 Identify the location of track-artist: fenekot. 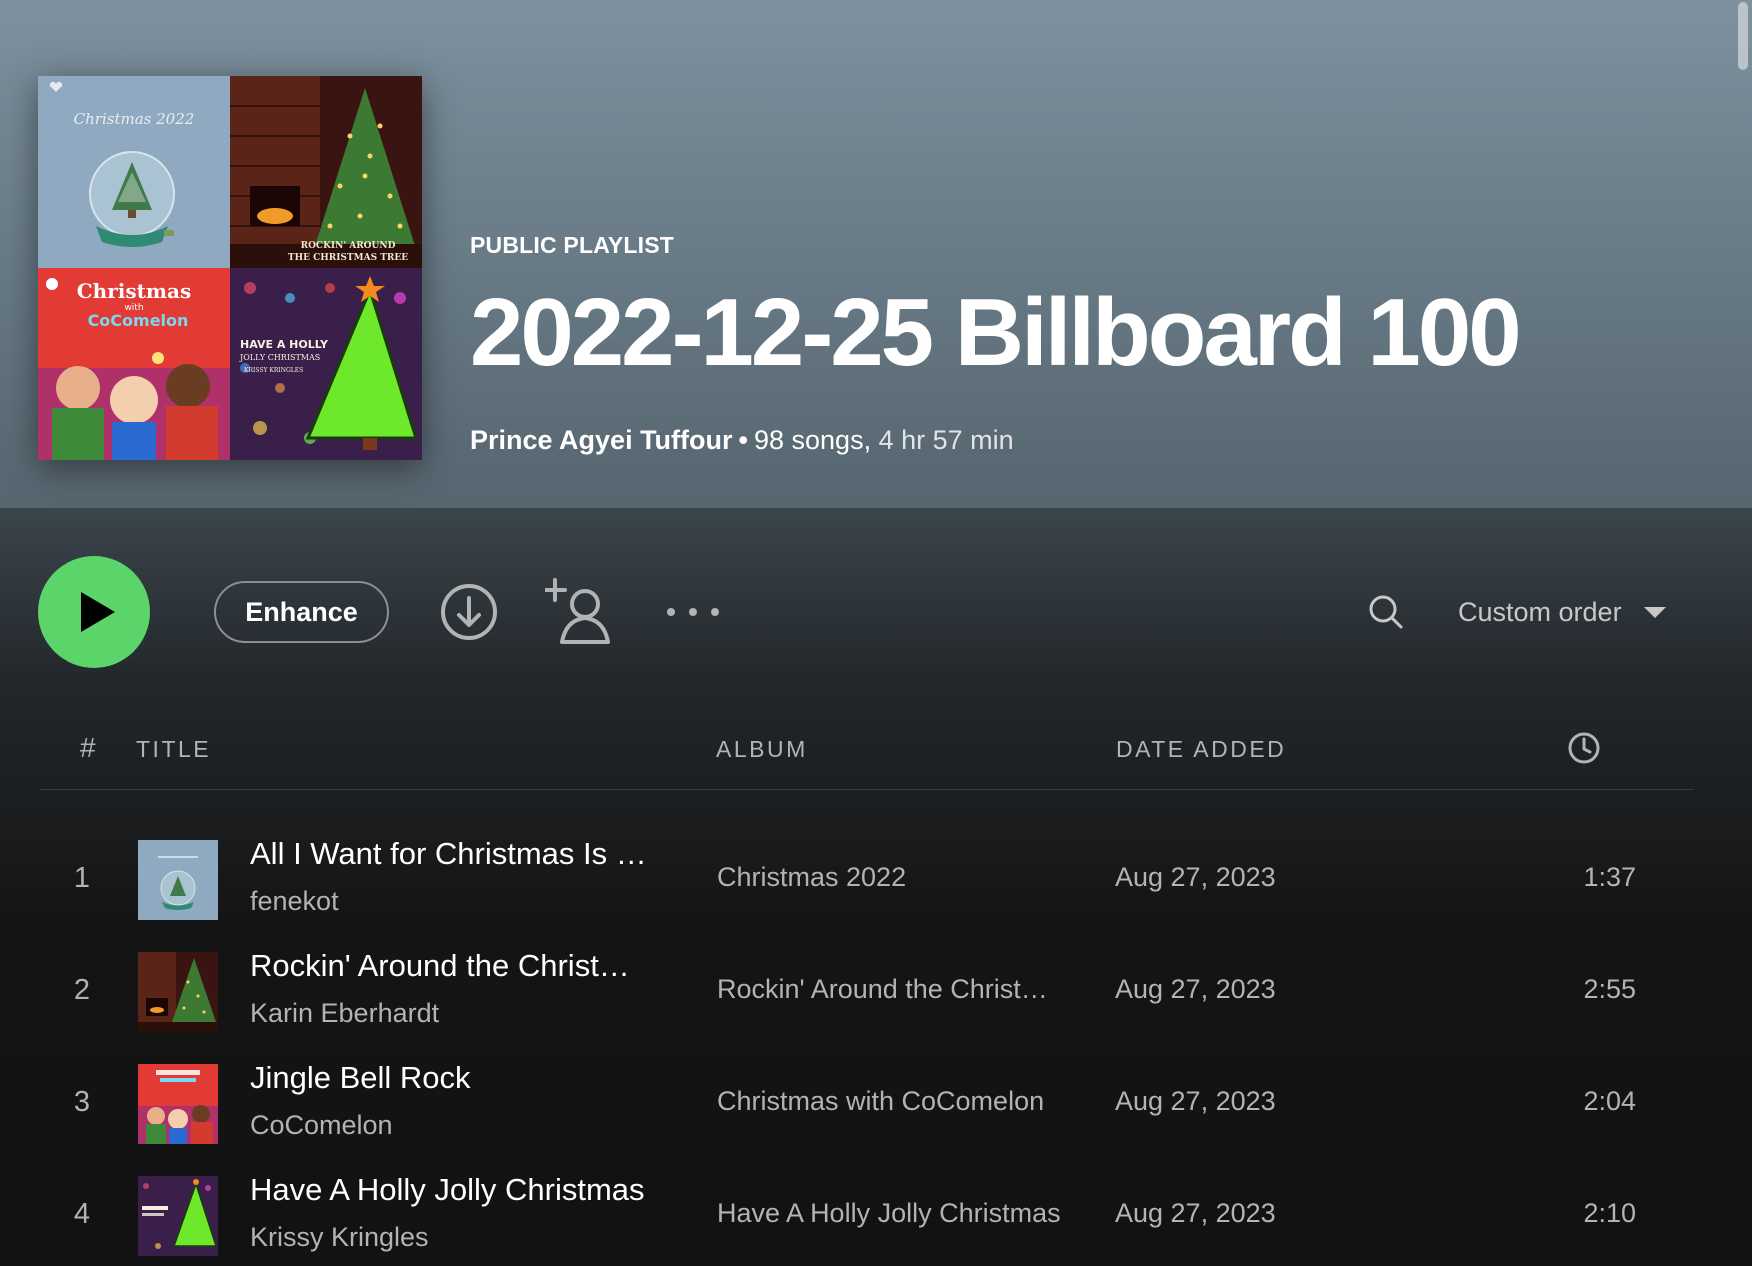
(294, 901).